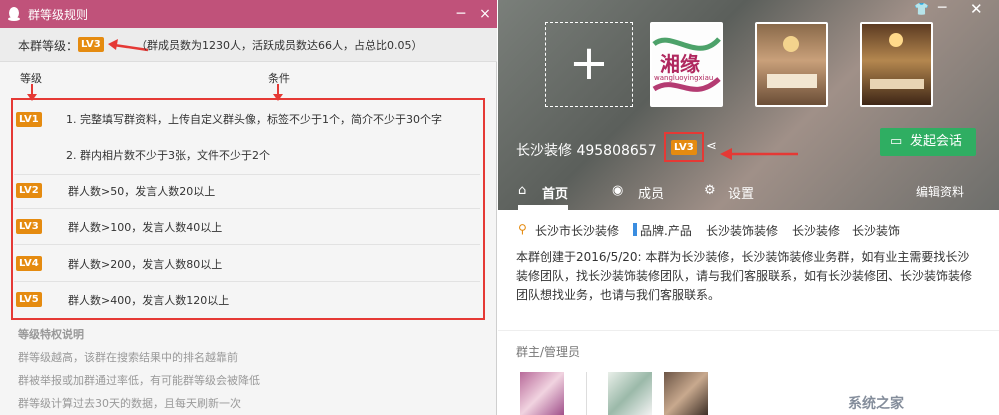  I want to click on tab-members: 成员, so click(651, 192).